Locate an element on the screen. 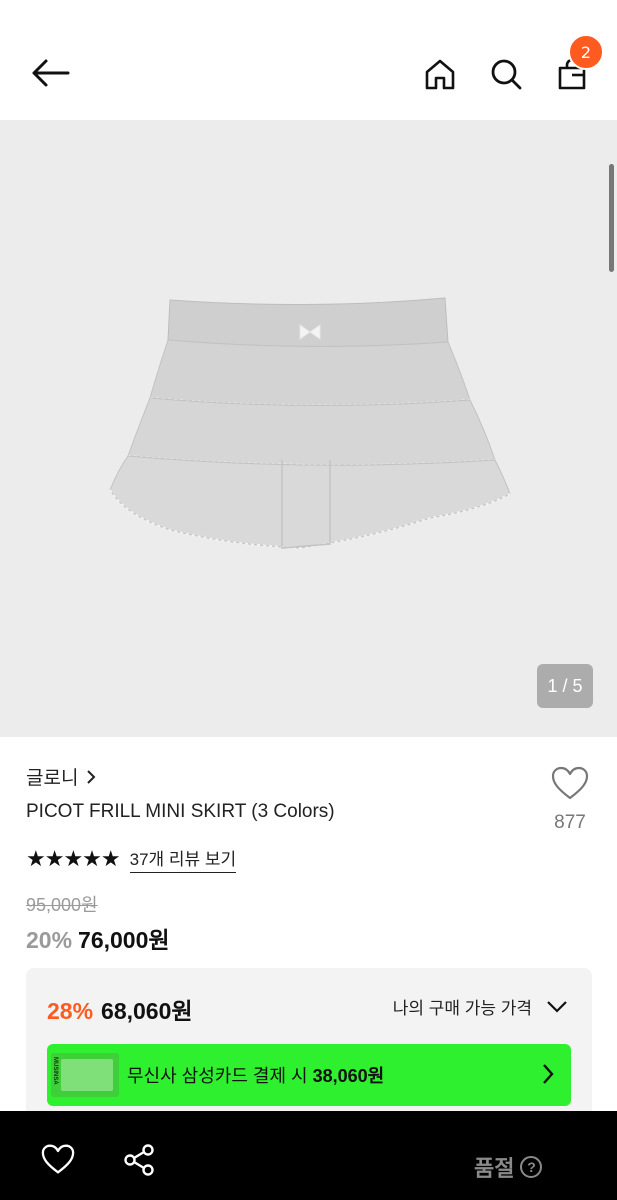 This screenshot has width=617, height=1200. like-count: 877 is located at coordinates (570, 822).